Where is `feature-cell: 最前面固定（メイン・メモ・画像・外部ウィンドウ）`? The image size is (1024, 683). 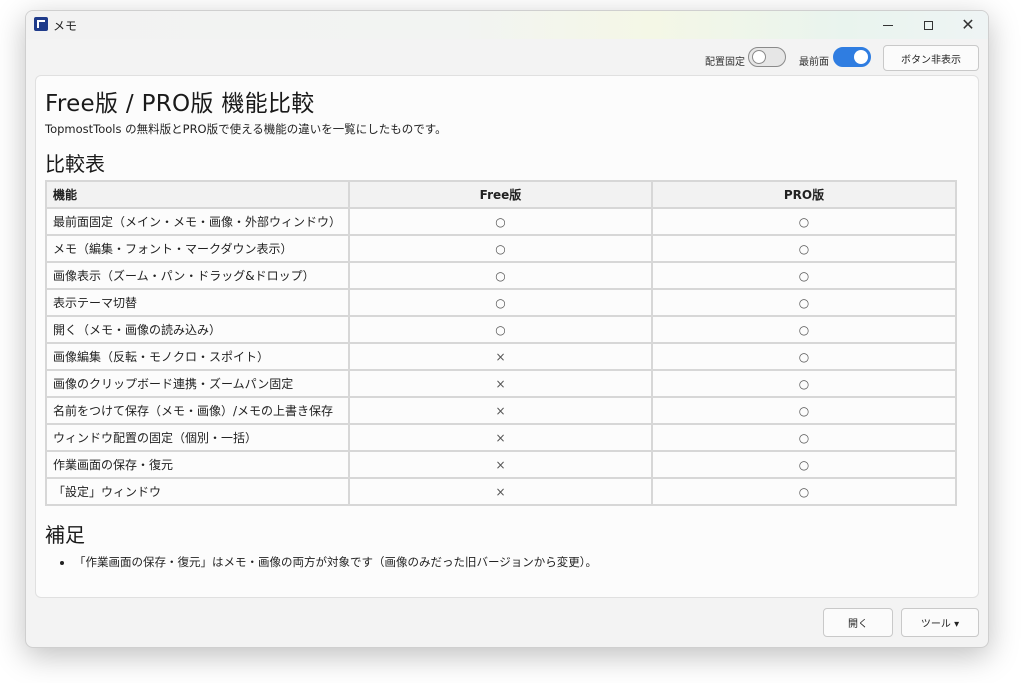 feature-cell: 最前面固定（メイン・メモ・画像・外部ウィンドウ） is located at coordinates (197, 221).